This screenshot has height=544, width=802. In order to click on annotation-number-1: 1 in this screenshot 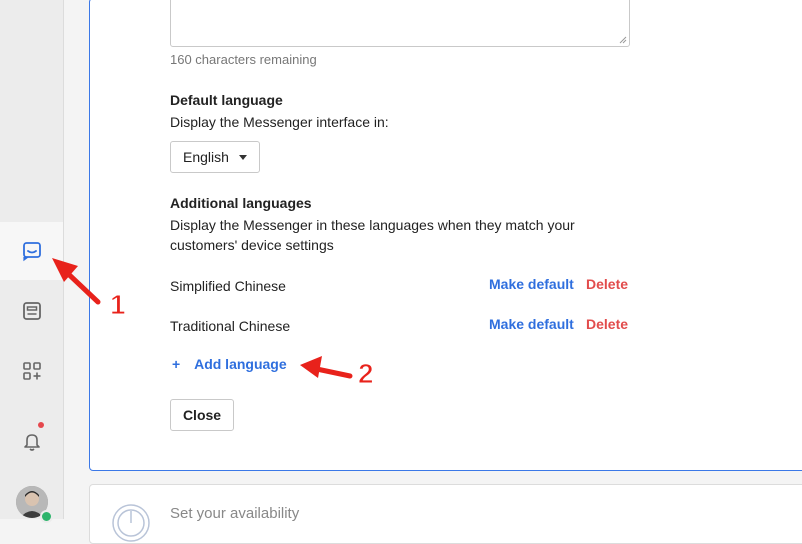, I will do `click(118, 305)`.